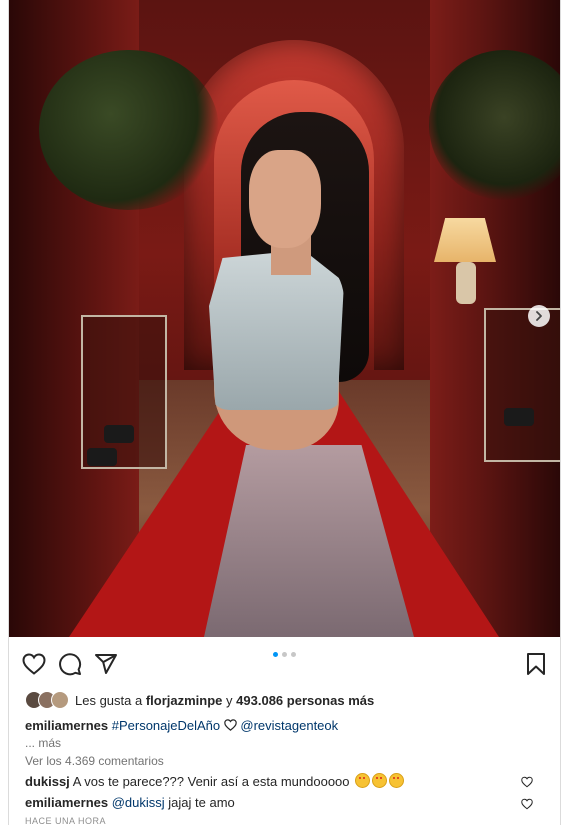 This screenshot has width=566, height=826. What do you see at coordinates (184, 700) in the screenshot?
I see `liker-username: florjazminpe` at bounding box center [184, 700].